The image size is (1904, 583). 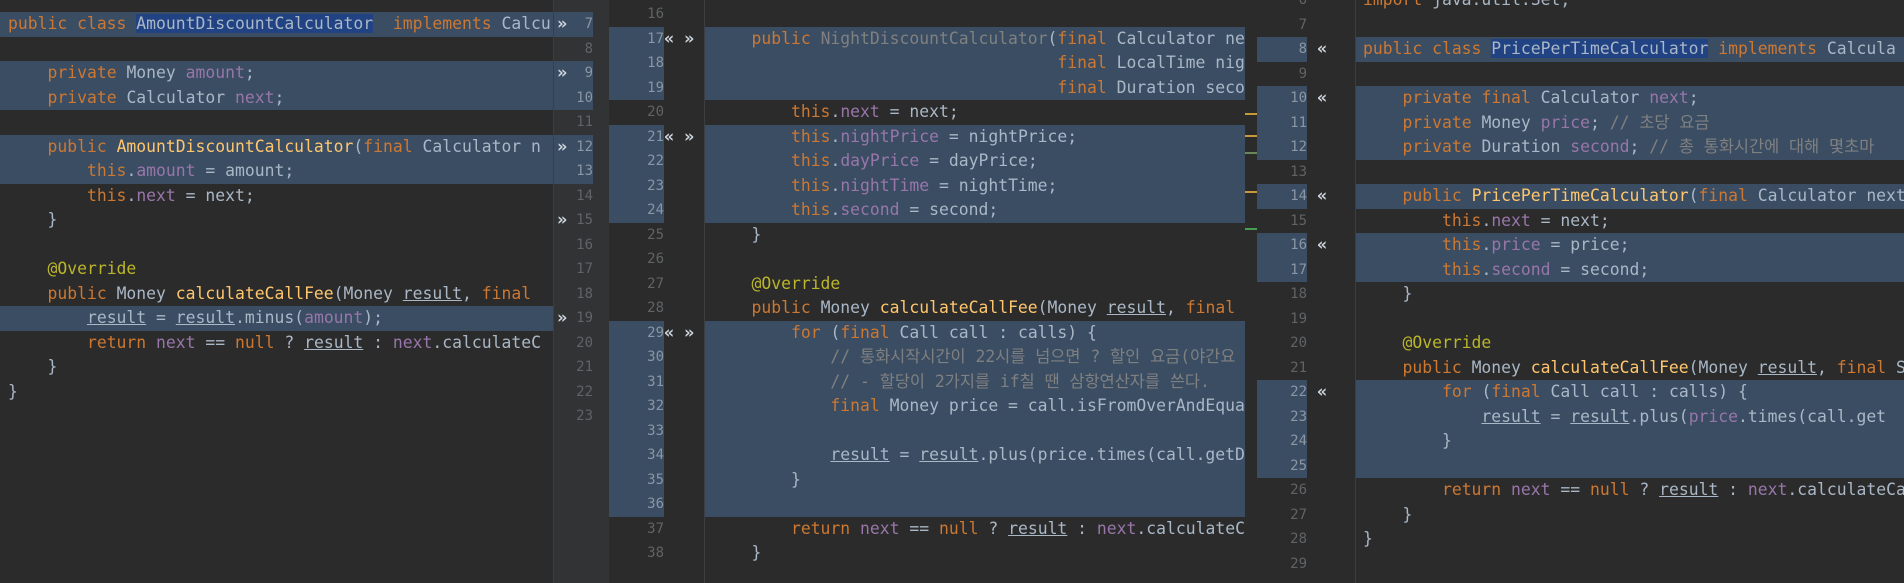 I want to click on code-line: this.dayPrice = dayPrice;, so click(x=980, y=161).